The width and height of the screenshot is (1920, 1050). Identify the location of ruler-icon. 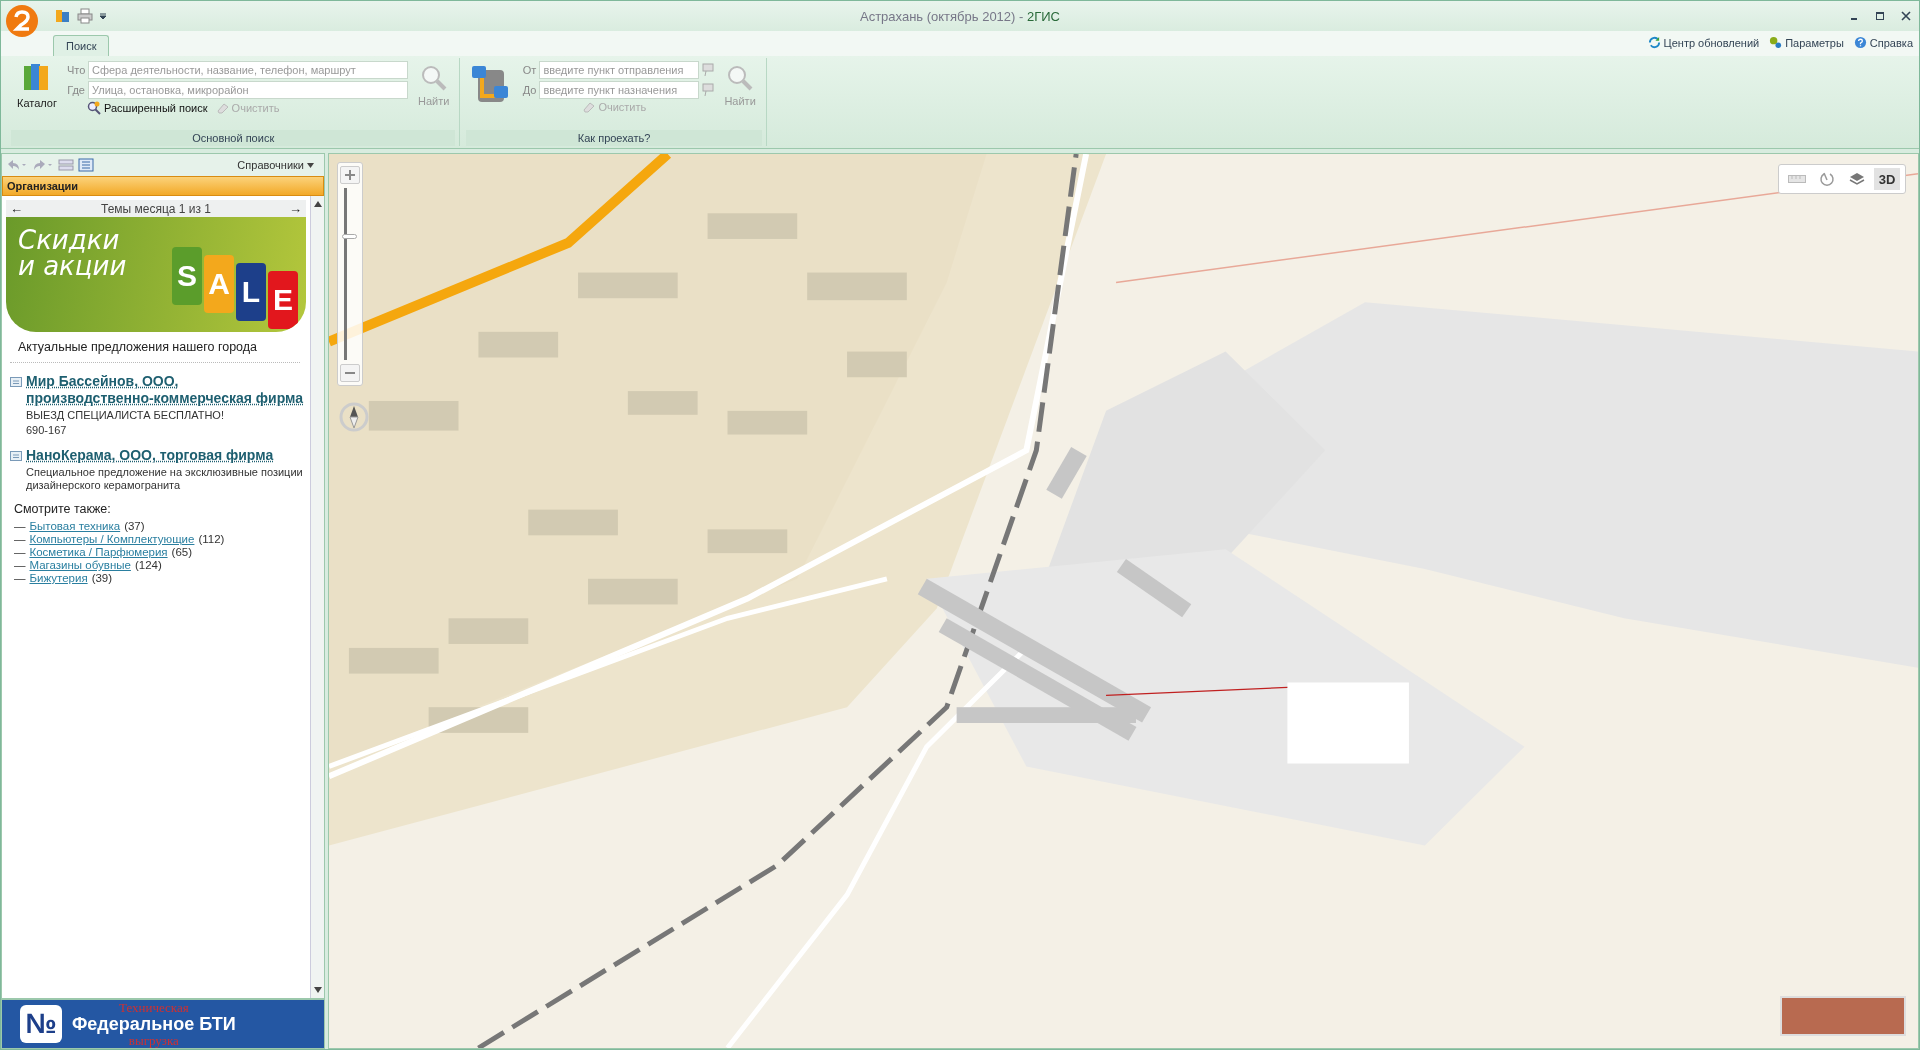
(1797, 179).